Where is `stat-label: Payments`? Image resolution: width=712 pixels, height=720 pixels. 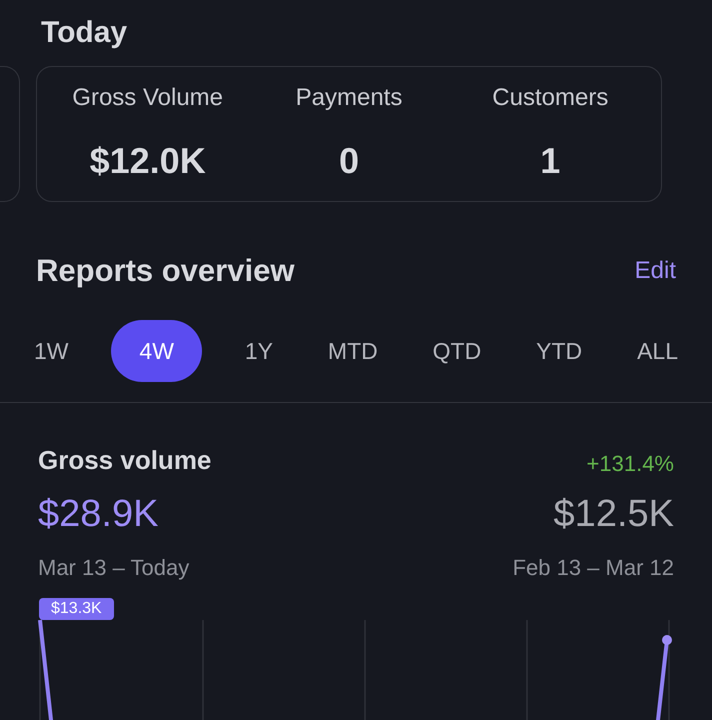 stat-label: Payments is located at coordinates (349, 97).